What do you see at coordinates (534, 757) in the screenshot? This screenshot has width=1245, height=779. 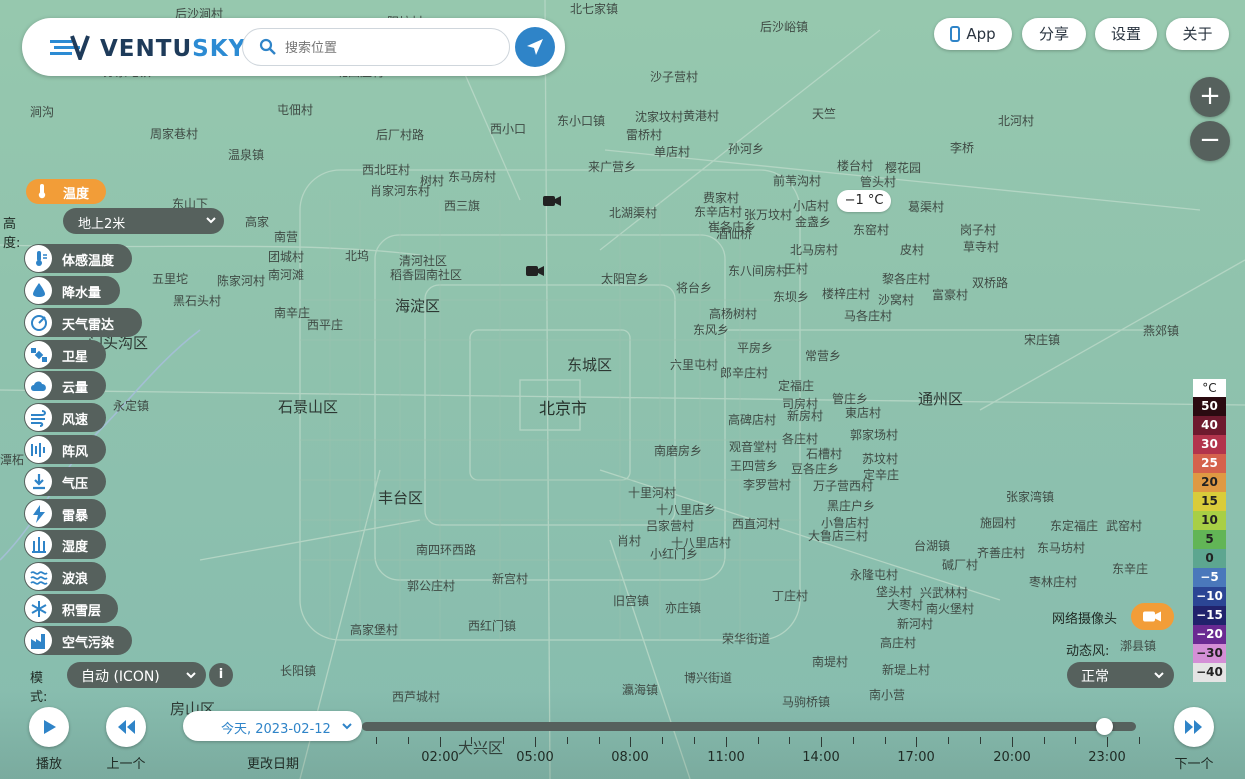 I see `timeline-hour-label: 05:00` at bounding box center [534, 757].